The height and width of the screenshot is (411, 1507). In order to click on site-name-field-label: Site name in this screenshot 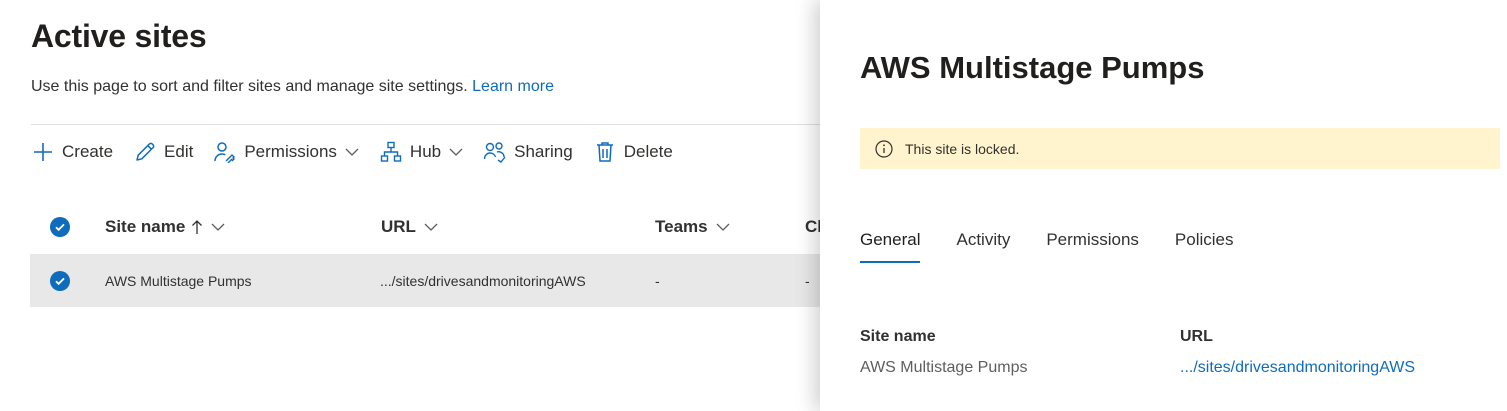, I will do `click(898, 336)`.